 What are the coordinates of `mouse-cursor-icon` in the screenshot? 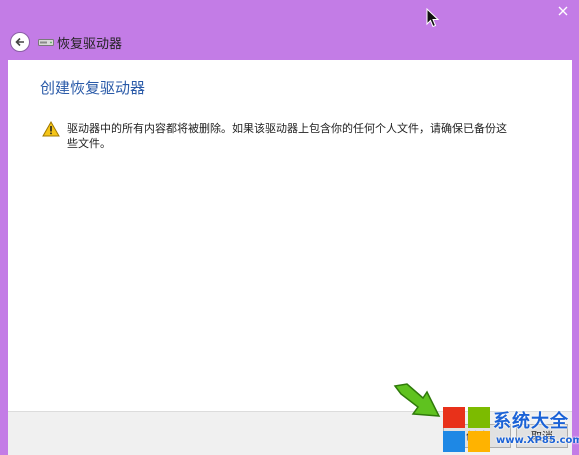 It's located at (433, 18).